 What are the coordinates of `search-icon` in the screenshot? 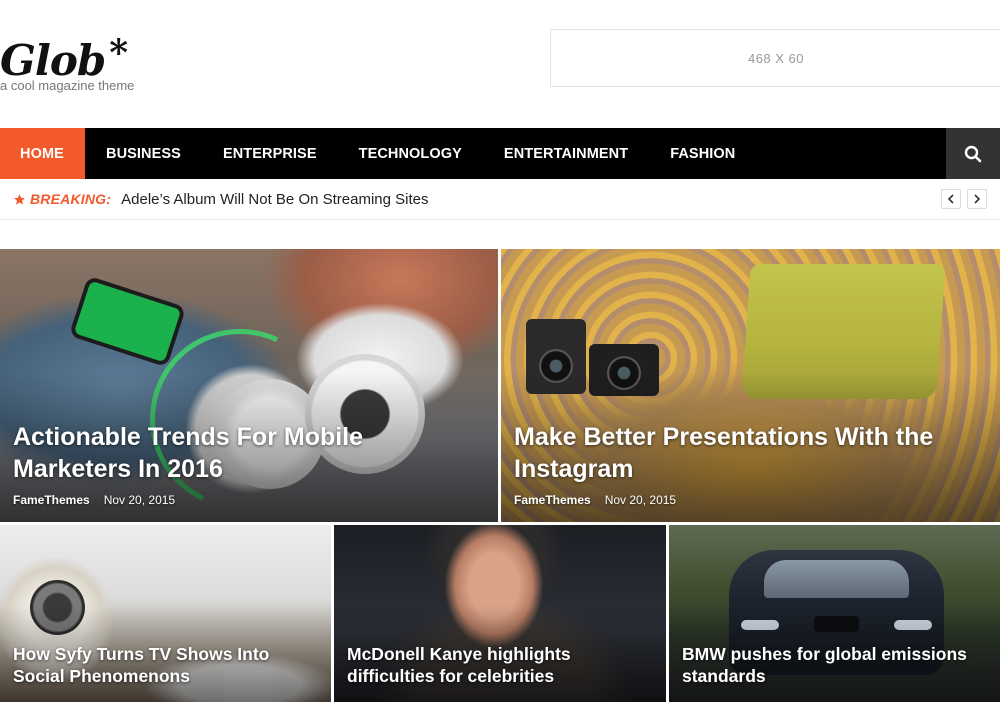 It's located at (973, 153).